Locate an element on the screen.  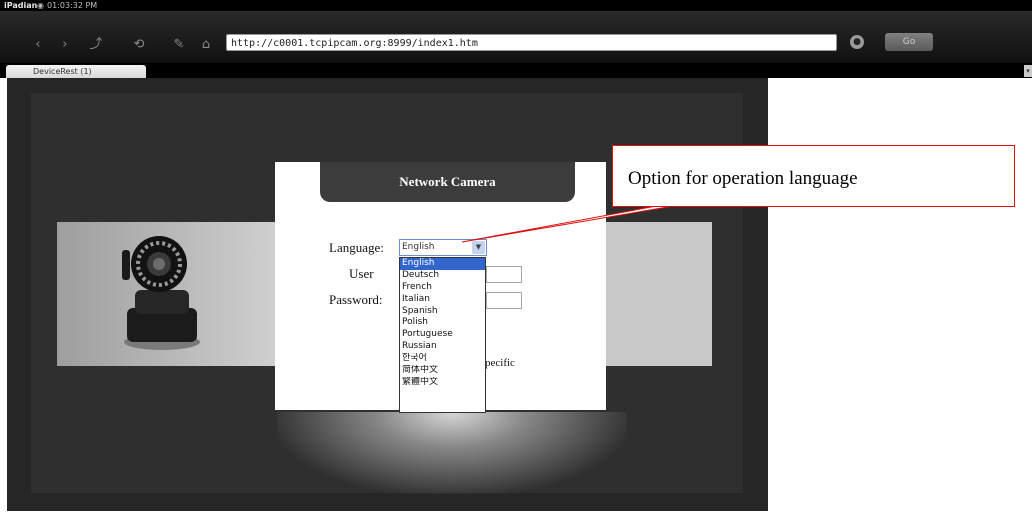
callout-box: Option for operation language is located at coordinates (813, 176).